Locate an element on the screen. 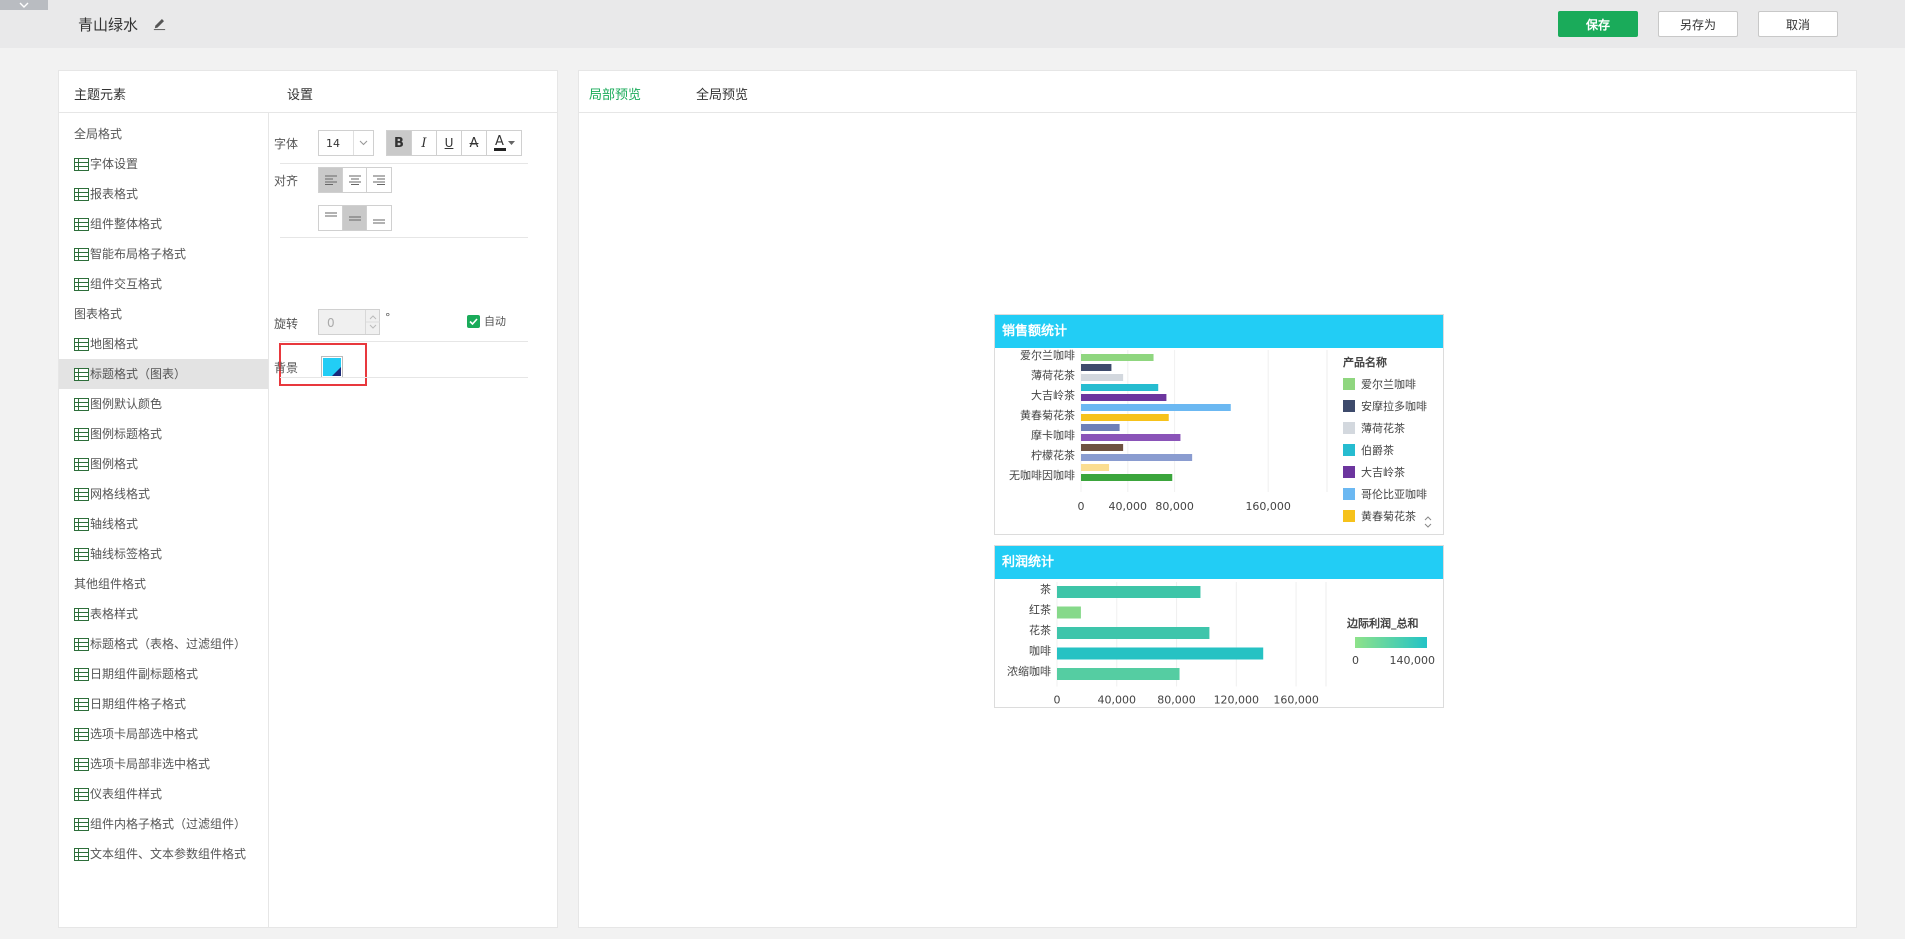  preview-tabs: 局部预览 全局预览 is located at coordinates (1217, 92).